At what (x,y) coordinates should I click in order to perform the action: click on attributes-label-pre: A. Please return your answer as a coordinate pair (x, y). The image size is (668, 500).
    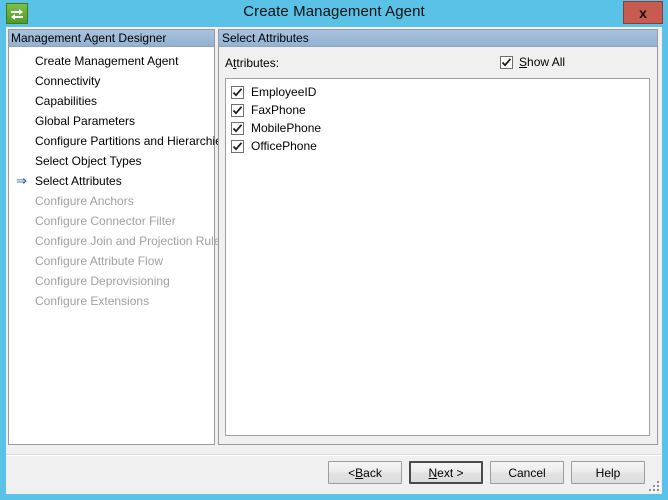
    Looking at the image, I should click on (229, 63).